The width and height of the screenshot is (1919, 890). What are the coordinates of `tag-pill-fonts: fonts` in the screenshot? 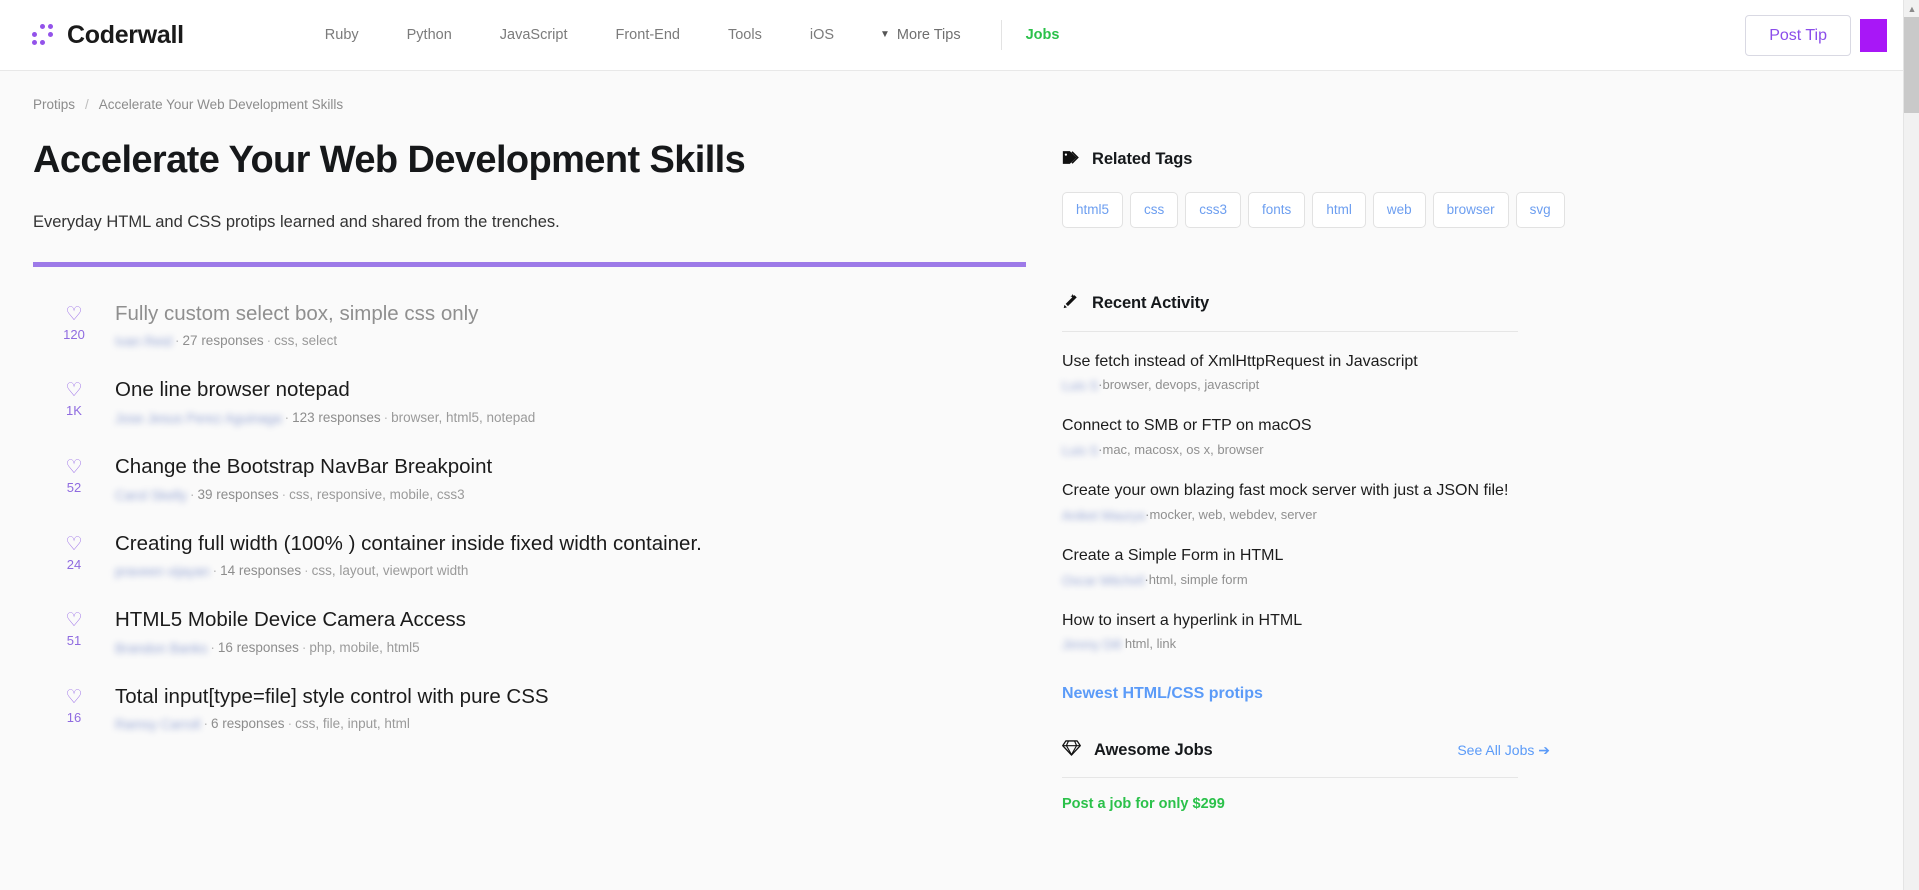 It's located at (1277, 210).